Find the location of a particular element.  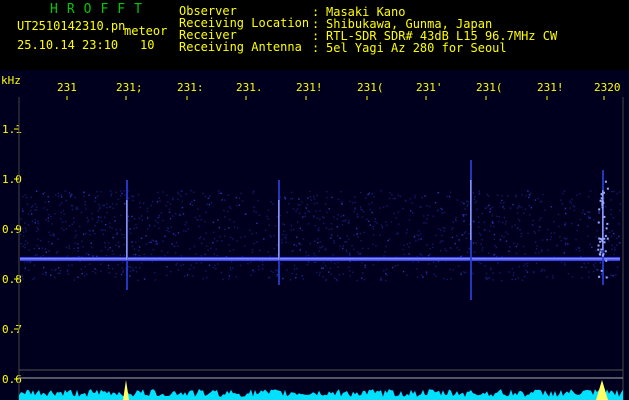

carrier-core is located at coordinates (320, 259).